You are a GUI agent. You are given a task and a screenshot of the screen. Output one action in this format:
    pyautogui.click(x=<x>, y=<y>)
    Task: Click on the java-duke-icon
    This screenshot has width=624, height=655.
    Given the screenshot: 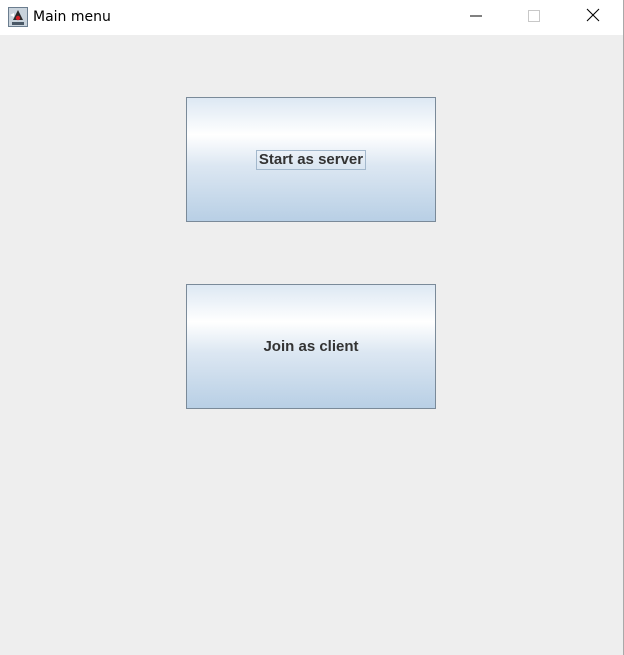 What is the action you would take?
    pyautogui.click(x=18, y=17)
    